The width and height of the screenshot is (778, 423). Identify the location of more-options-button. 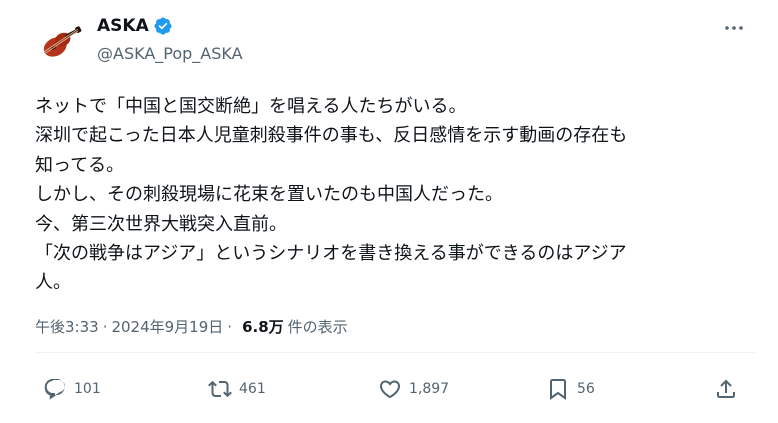
(734, 28).